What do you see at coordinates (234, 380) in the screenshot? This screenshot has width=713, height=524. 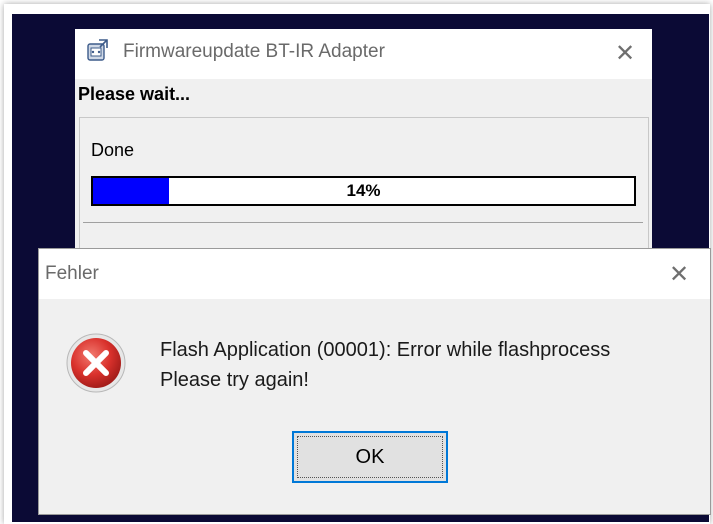 I see `error-message-line2: Please try again!` at bounding box center [234, 380].